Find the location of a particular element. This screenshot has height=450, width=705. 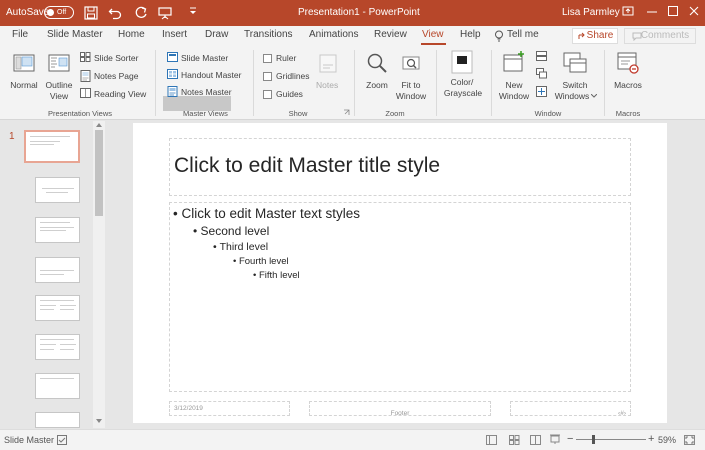

zoom-button: Zoom is located at coordinates (377, 85).